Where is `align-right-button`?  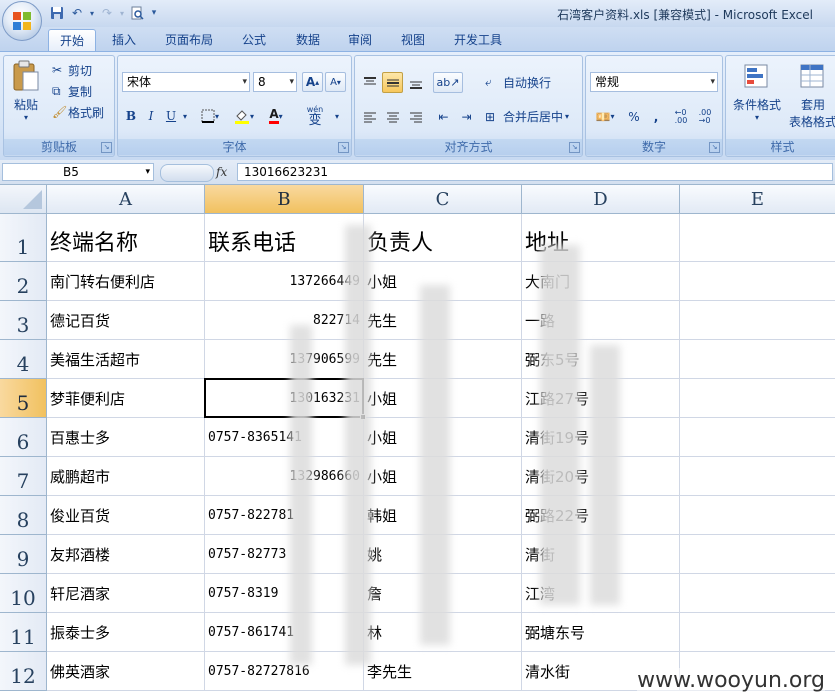
align-right-button is located at coordinates (415, 116).